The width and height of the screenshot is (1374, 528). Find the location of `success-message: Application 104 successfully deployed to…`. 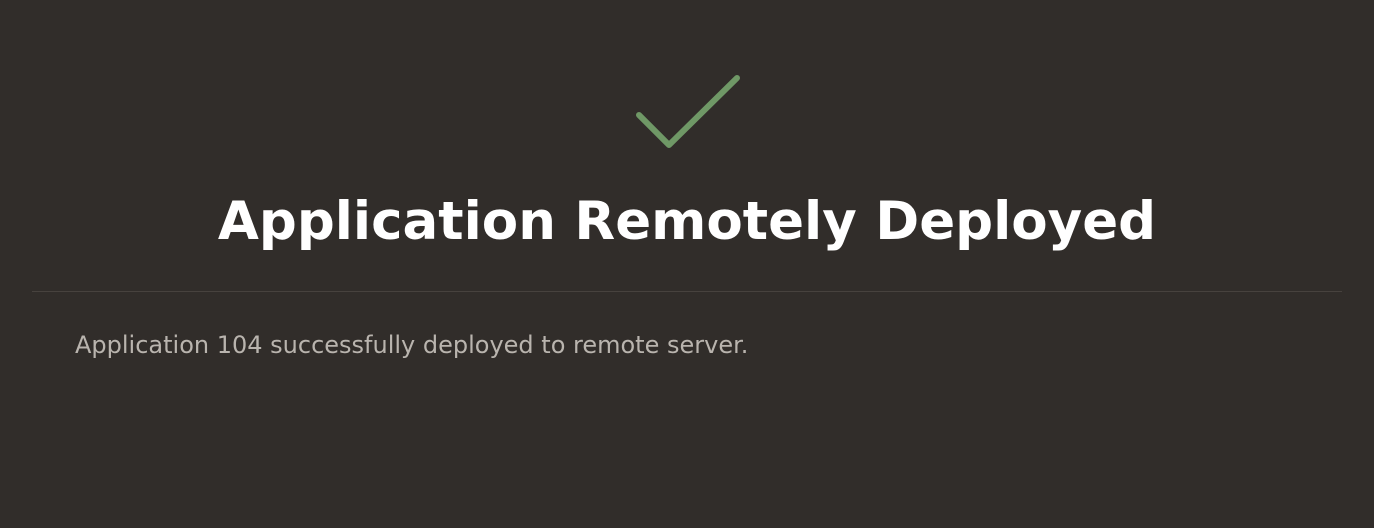

success-message: Application 104 successfully deployed to… is located at coordinates (412, 345).